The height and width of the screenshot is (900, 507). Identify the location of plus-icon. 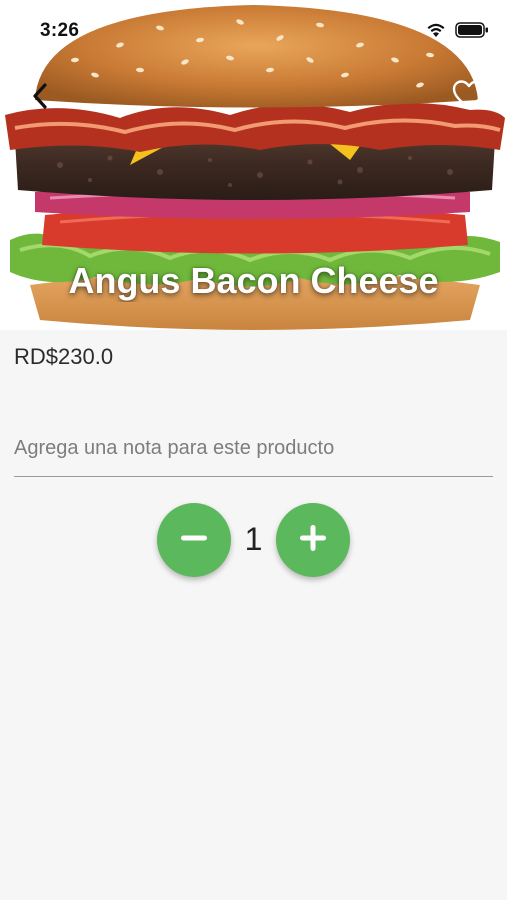
(313, 540).